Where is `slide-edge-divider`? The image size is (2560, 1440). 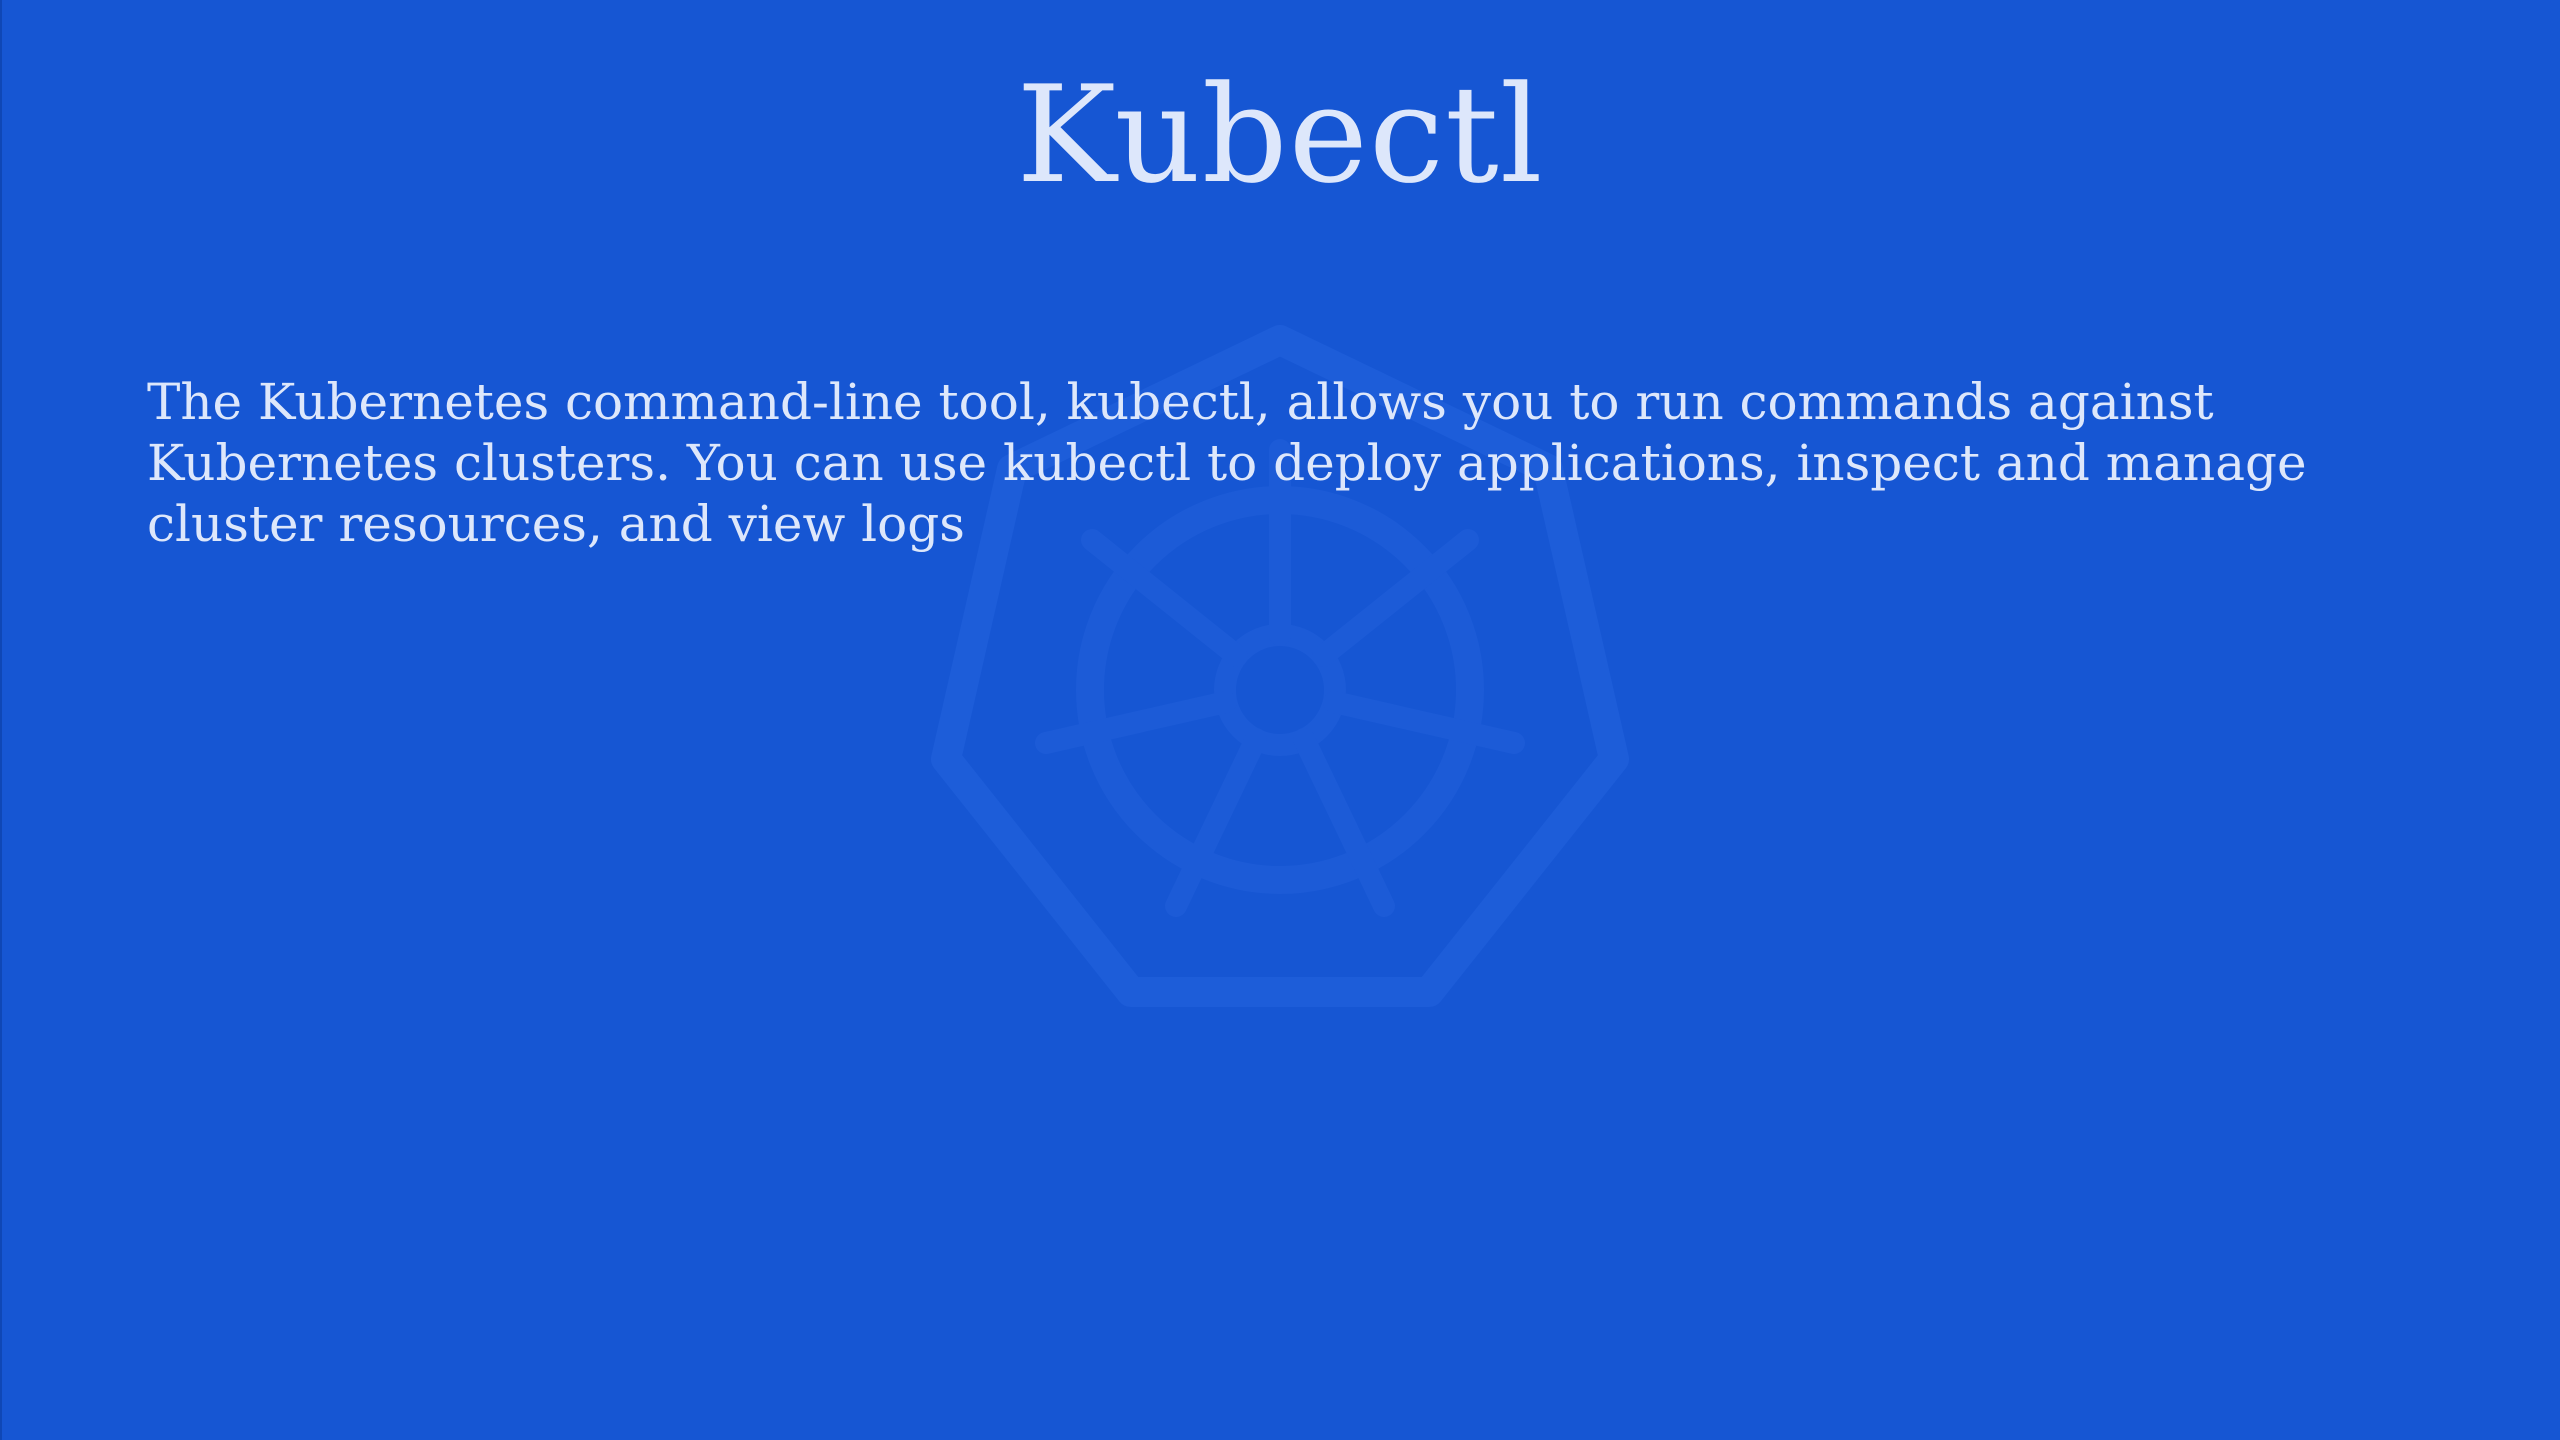 slide-edge-divider is located at coordinates (1, 720).